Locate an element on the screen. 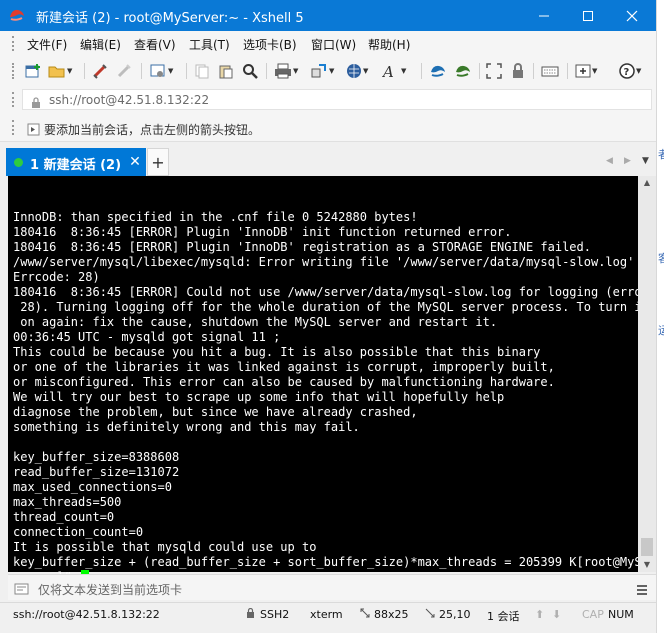 The width and height of the screenshot is (664, 633). connected-status-dot is located at coordinates (18, 162).